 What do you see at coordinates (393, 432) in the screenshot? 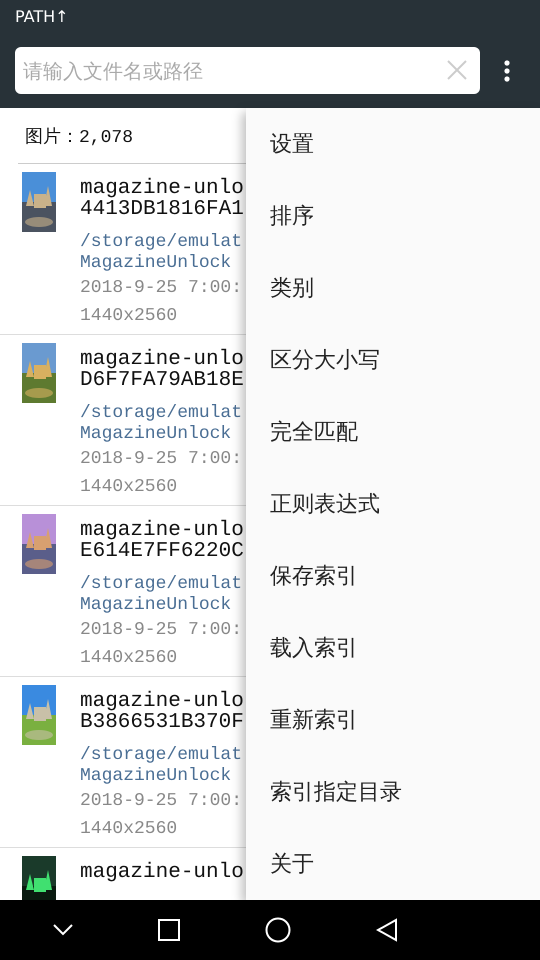
I see `menu-item: 完全匹配` at bounding box center [393, 432].